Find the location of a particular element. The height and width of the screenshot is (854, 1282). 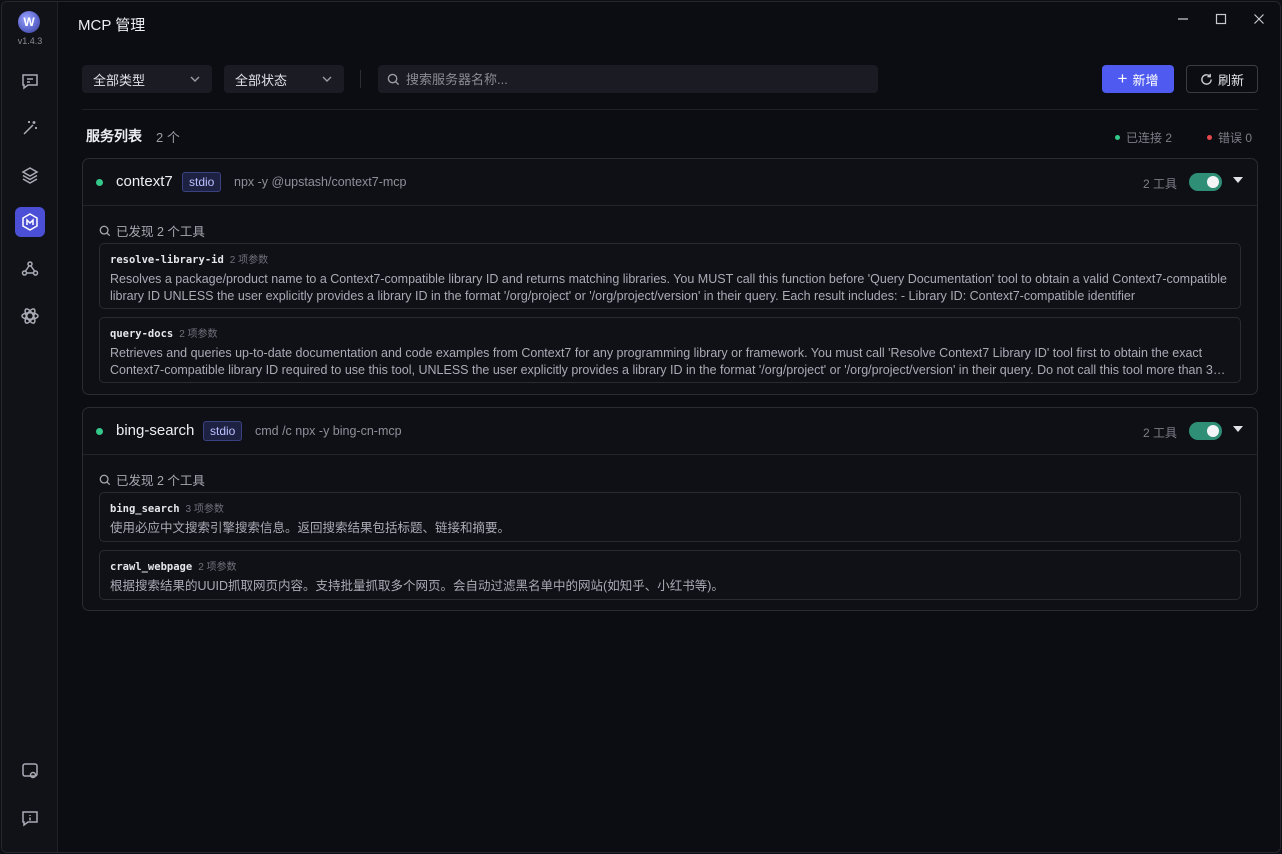

sidebar-item-network is located at coordinates (30, 269).